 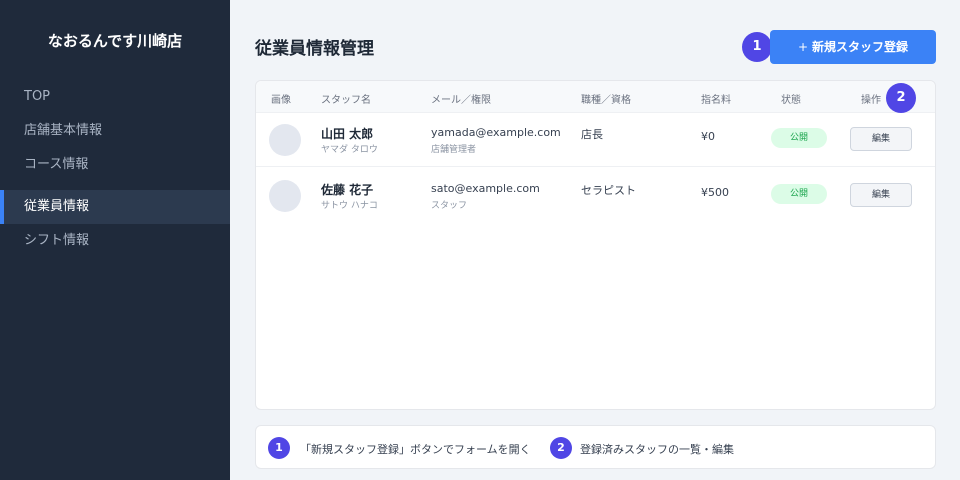 I want to click on column-header-status: 状態, so click(x=791, y=100).